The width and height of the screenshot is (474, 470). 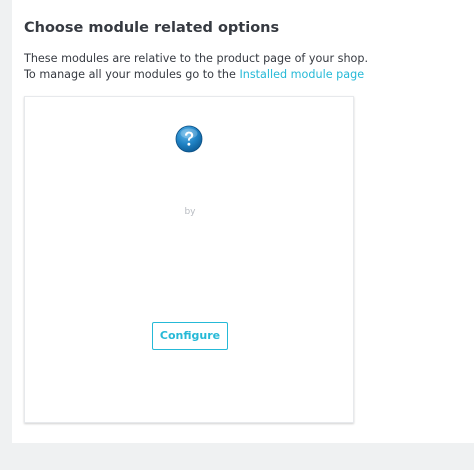 What do you see at coordinates (190, 336) in the screenshot?
I see `configure-button: Configure` at bounding box center [190, 336].